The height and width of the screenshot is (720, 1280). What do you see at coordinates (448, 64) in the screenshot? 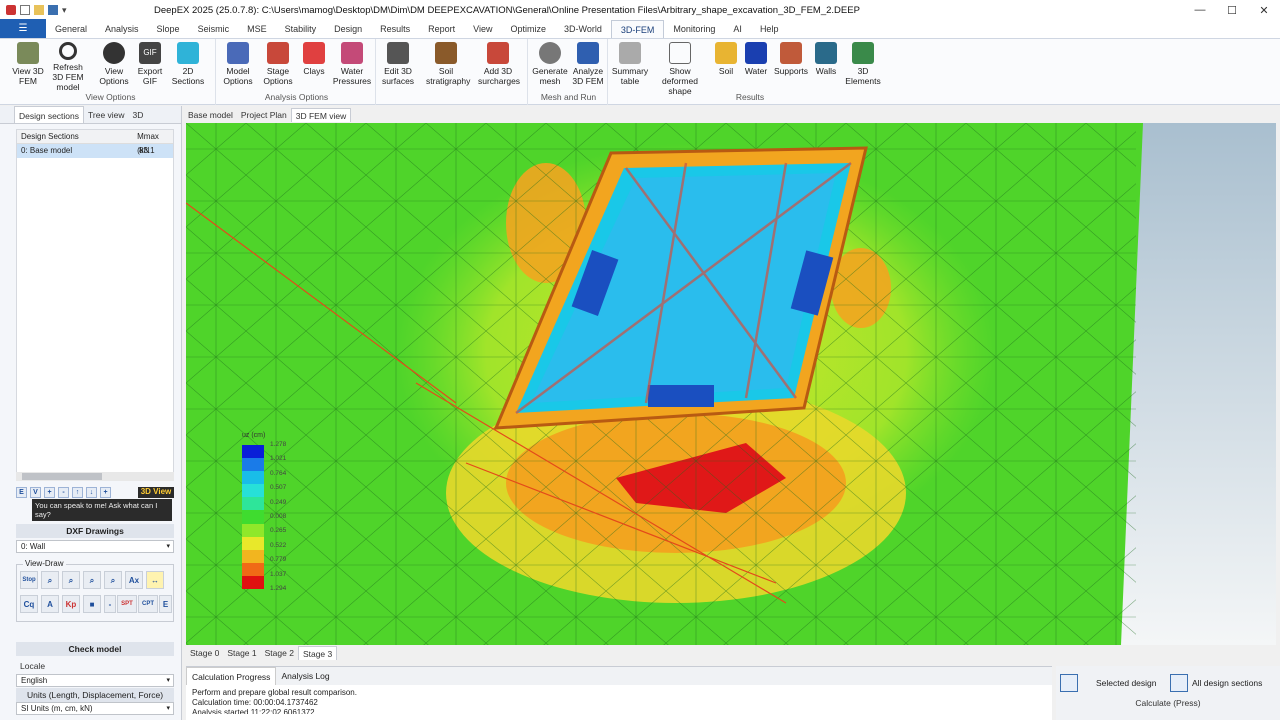
I see `soil-stratigraphy-button: Soil stratigraphy` at bounding box center [448, 64].